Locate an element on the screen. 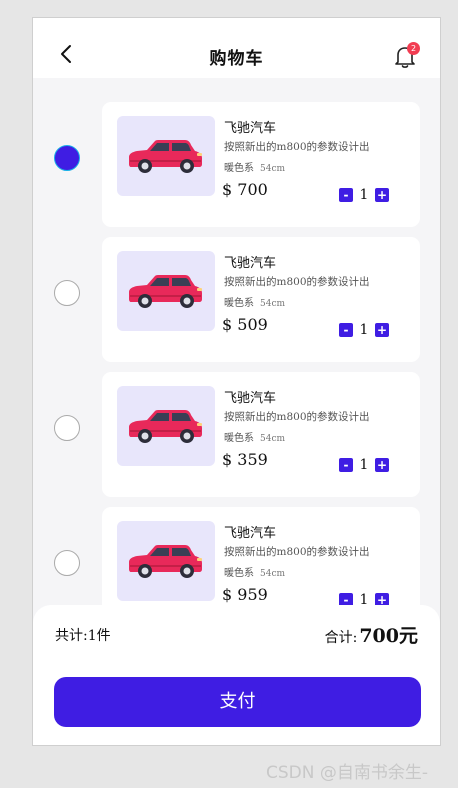  product-card: 飞驰汽车 按照新出的m800的参数设计出 暖色系 54cm $ 509 - 1 + is located at coordinates (261, 299).